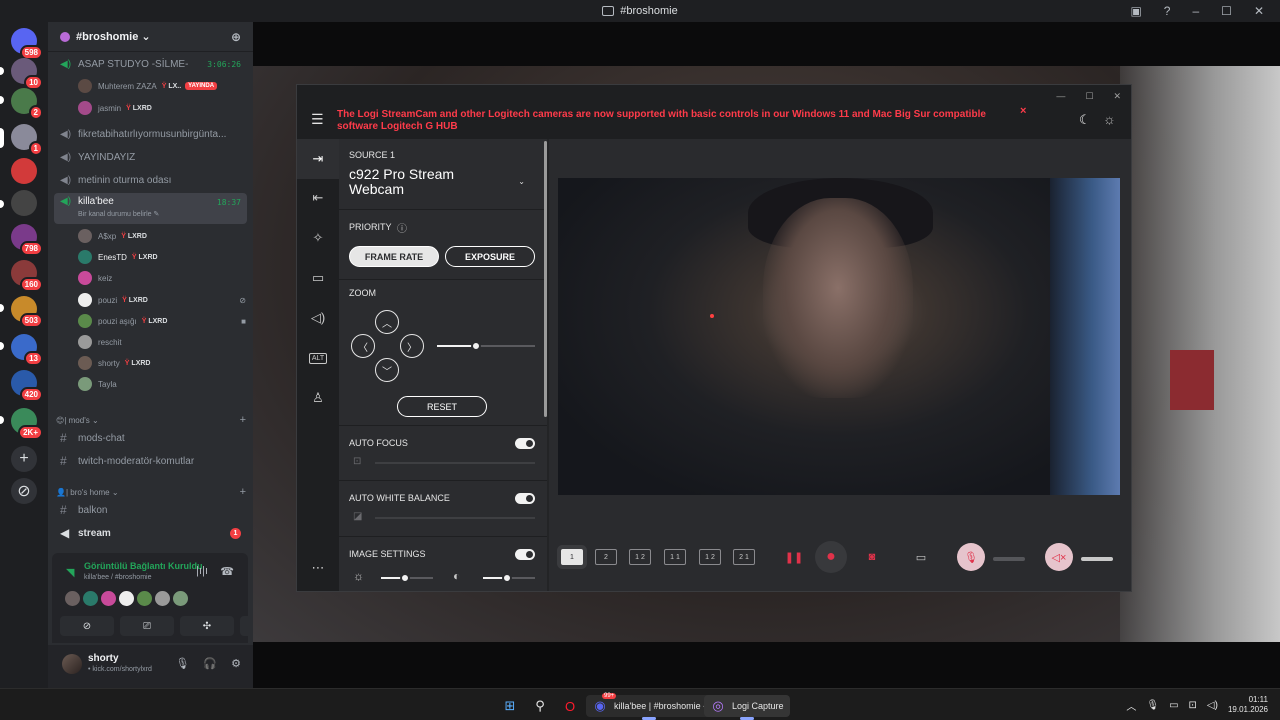 This screenshot has height=720, width=1280. I want to click on alt-icon: ALT, so click(318, 358).